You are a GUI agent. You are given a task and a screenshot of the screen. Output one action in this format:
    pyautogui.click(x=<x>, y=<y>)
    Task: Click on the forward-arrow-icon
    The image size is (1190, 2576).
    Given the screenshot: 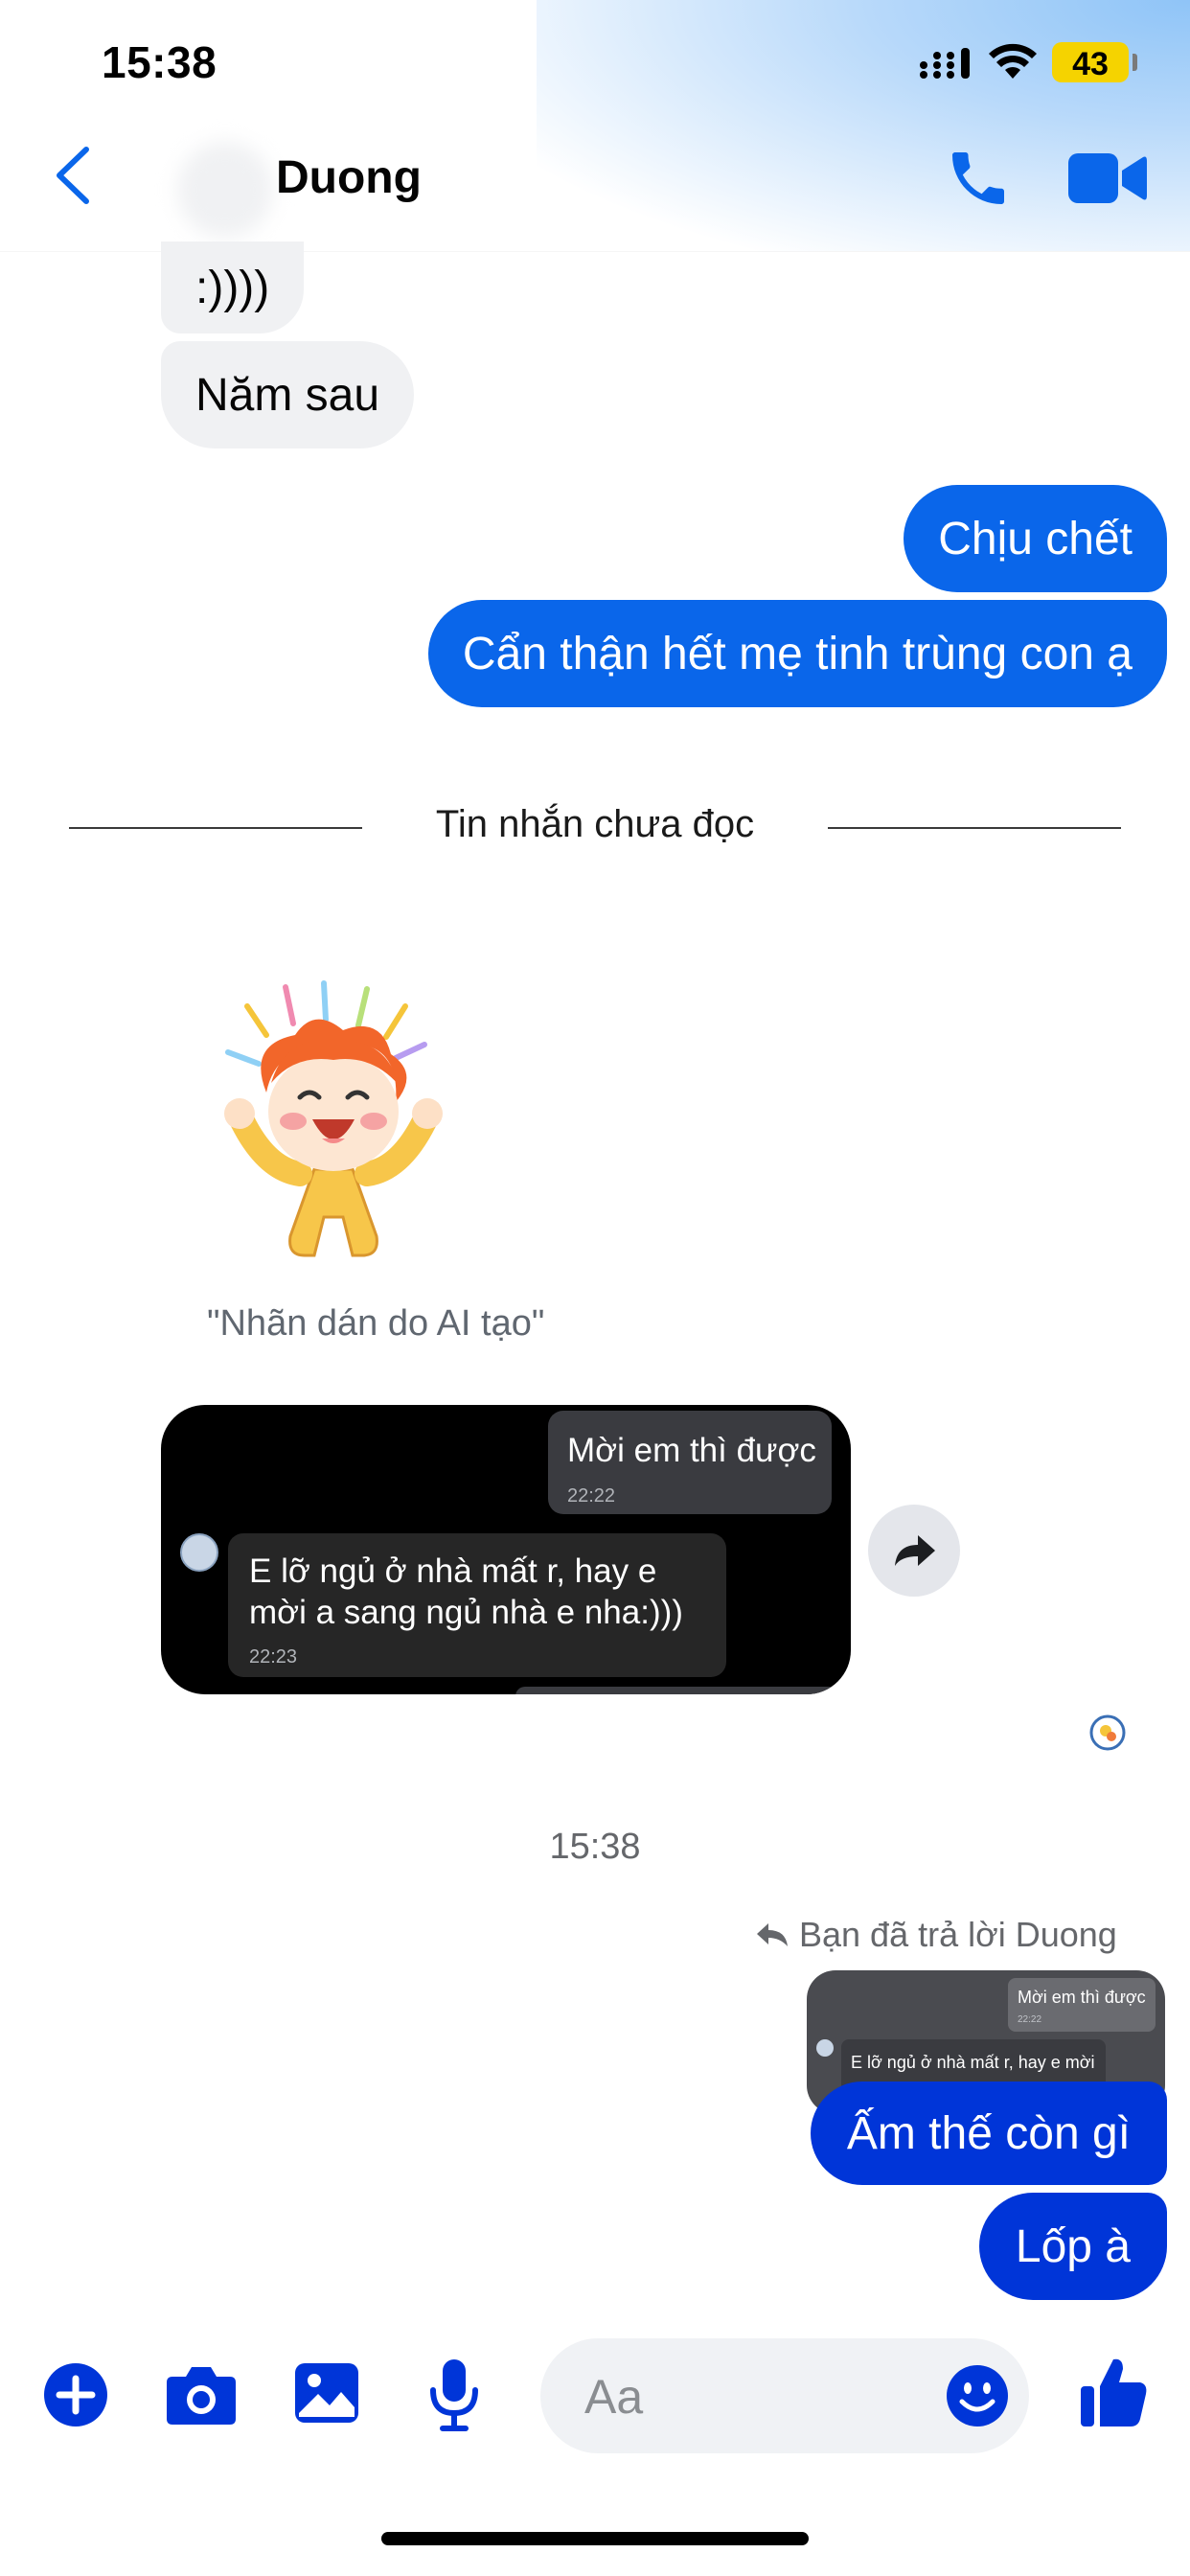 What is the action you would take?
    pyautogui.click(x=915, y=1550)
    